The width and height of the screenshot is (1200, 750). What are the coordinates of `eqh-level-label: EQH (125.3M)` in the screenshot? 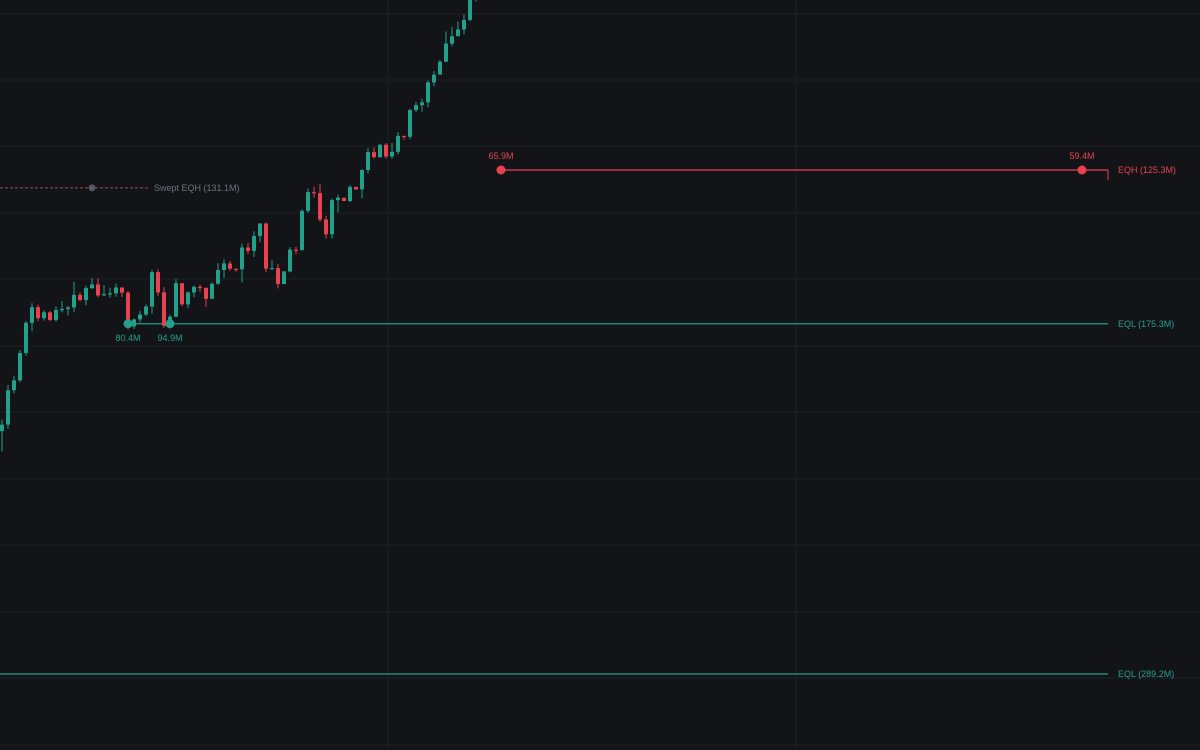 It's located at (1147, 170).